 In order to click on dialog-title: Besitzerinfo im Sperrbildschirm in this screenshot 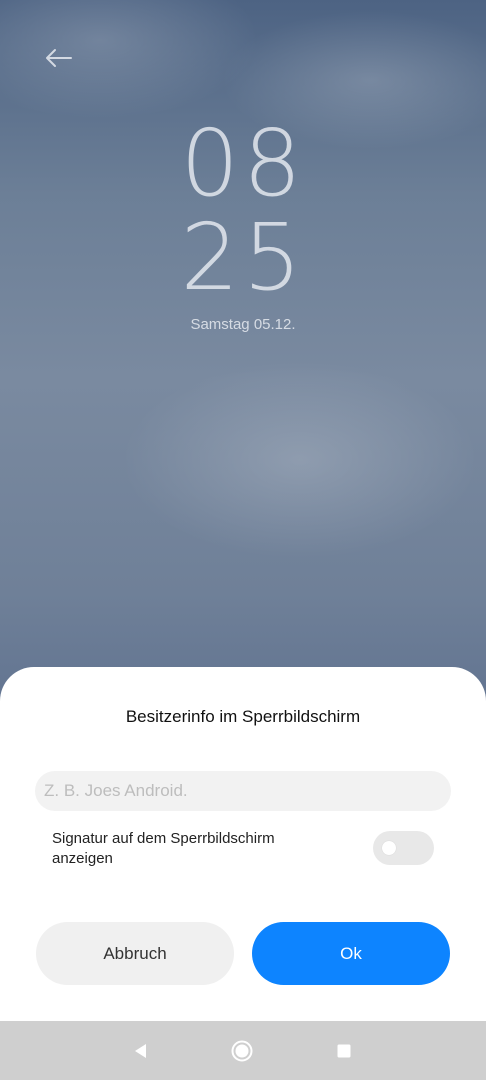, I will do `click(243, 716)`.